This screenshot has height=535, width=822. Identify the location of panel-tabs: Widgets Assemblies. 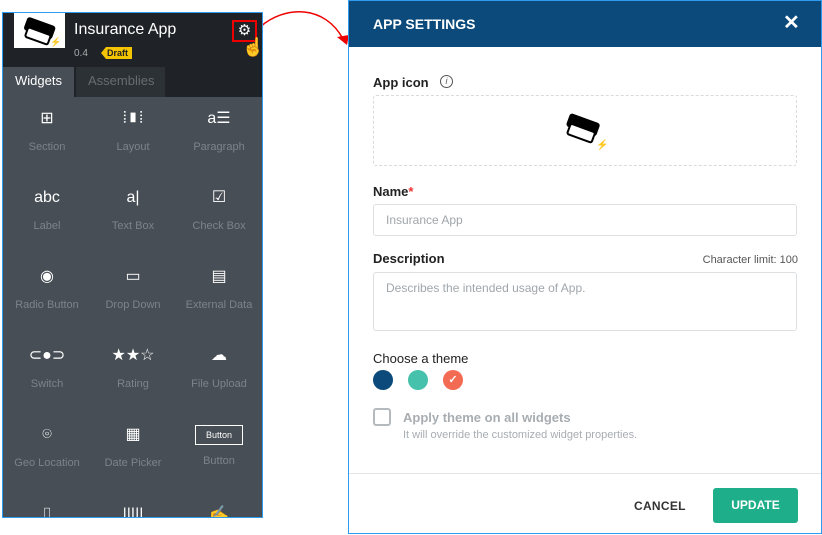
(132, 82).